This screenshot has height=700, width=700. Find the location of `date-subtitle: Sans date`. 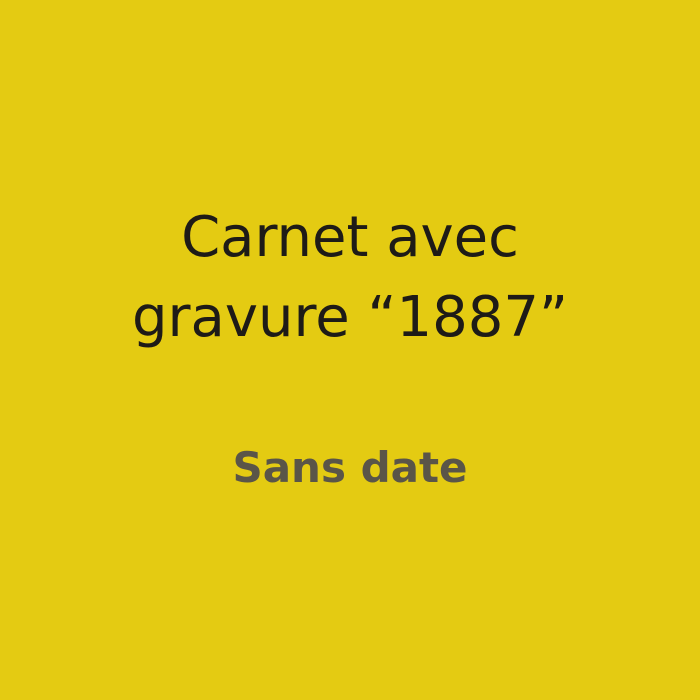

date-subtitle: Sans date is located at coordinates (350, 467).